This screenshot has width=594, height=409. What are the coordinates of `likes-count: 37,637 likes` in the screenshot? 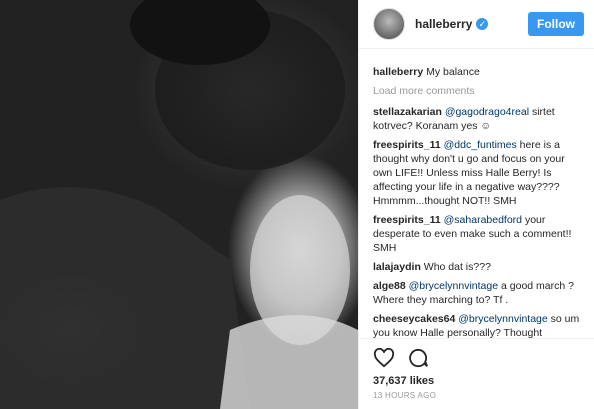 It's located at (476, 381).